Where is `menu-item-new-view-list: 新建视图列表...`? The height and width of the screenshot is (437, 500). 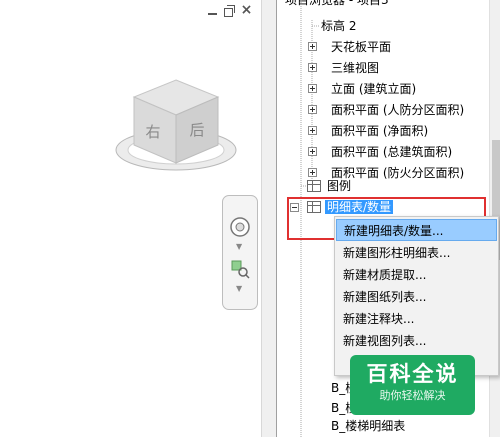 menu-item-new-view-list: 新建视图列表... is located at coordinates (416, 341).